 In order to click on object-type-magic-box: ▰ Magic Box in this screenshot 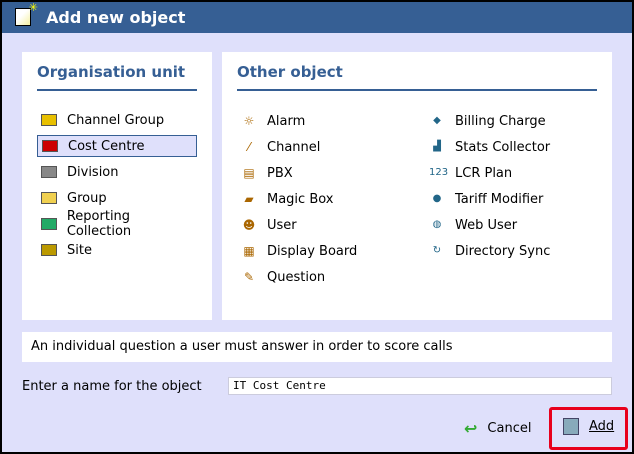, I will do `click(285, 199)`.